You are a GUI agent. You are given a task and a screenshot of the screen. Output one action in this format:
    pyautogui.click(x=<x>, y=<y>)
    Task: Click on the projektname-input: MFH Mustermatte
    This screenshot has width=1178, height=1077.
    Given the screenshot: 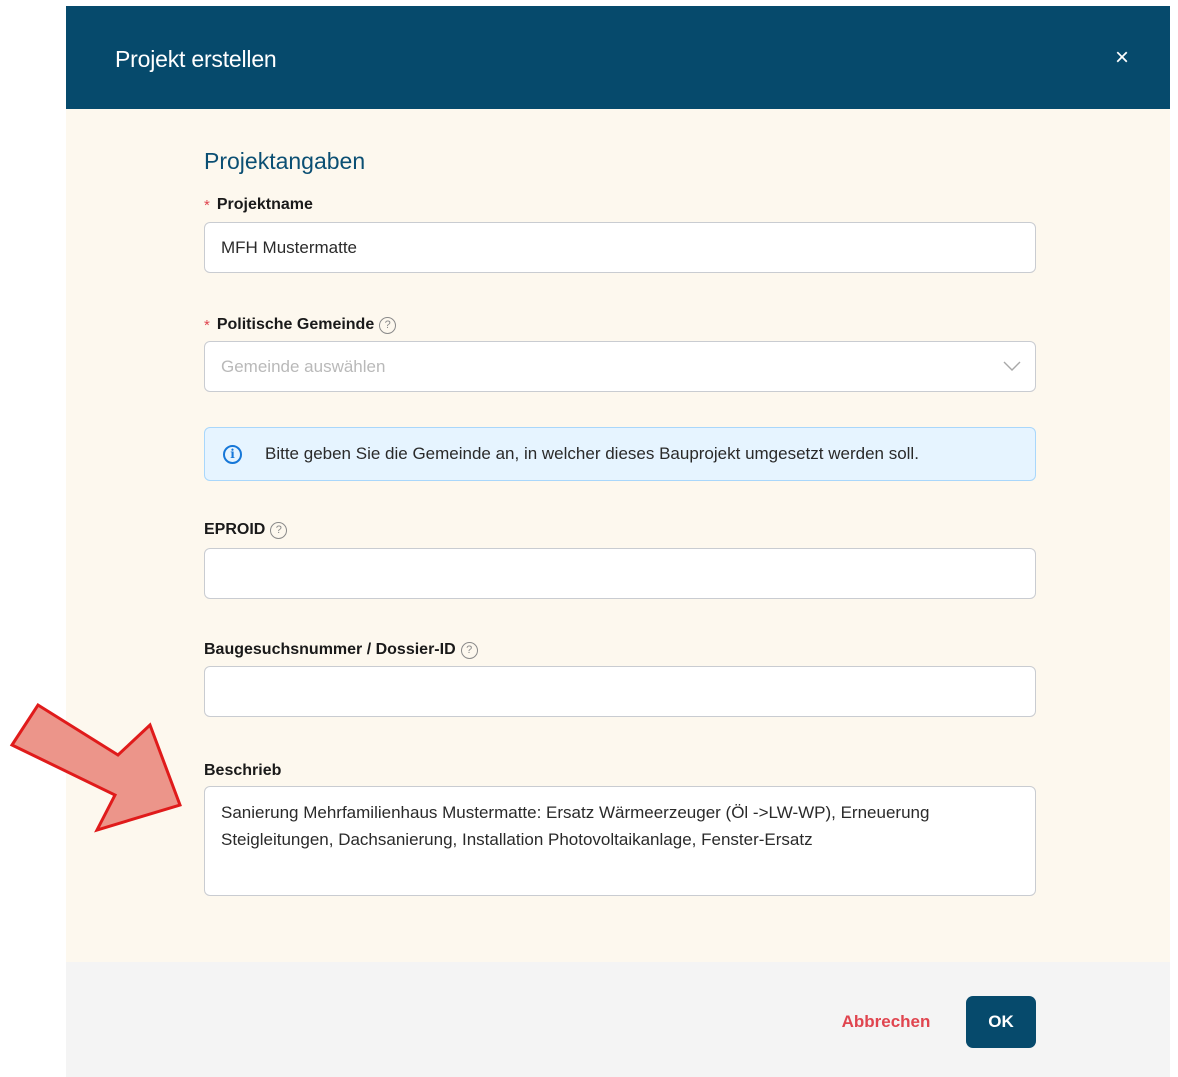 What is the action you would take?
    pyautogui.click(x=620, y=247)
    